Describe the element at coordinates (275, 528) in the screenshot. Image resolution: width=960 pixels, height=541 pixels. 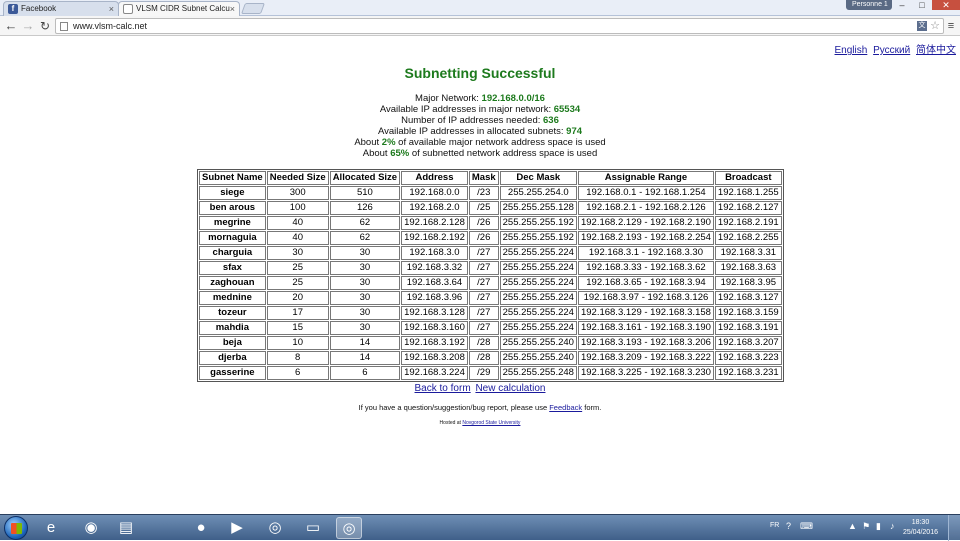
I see `taskbar-chrome-icon: ◎` at that location.